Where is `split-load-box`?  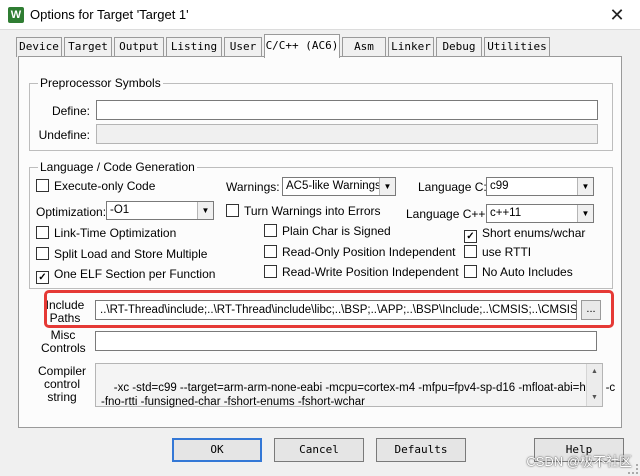
split-load-box is located at coordinates (42, 253).